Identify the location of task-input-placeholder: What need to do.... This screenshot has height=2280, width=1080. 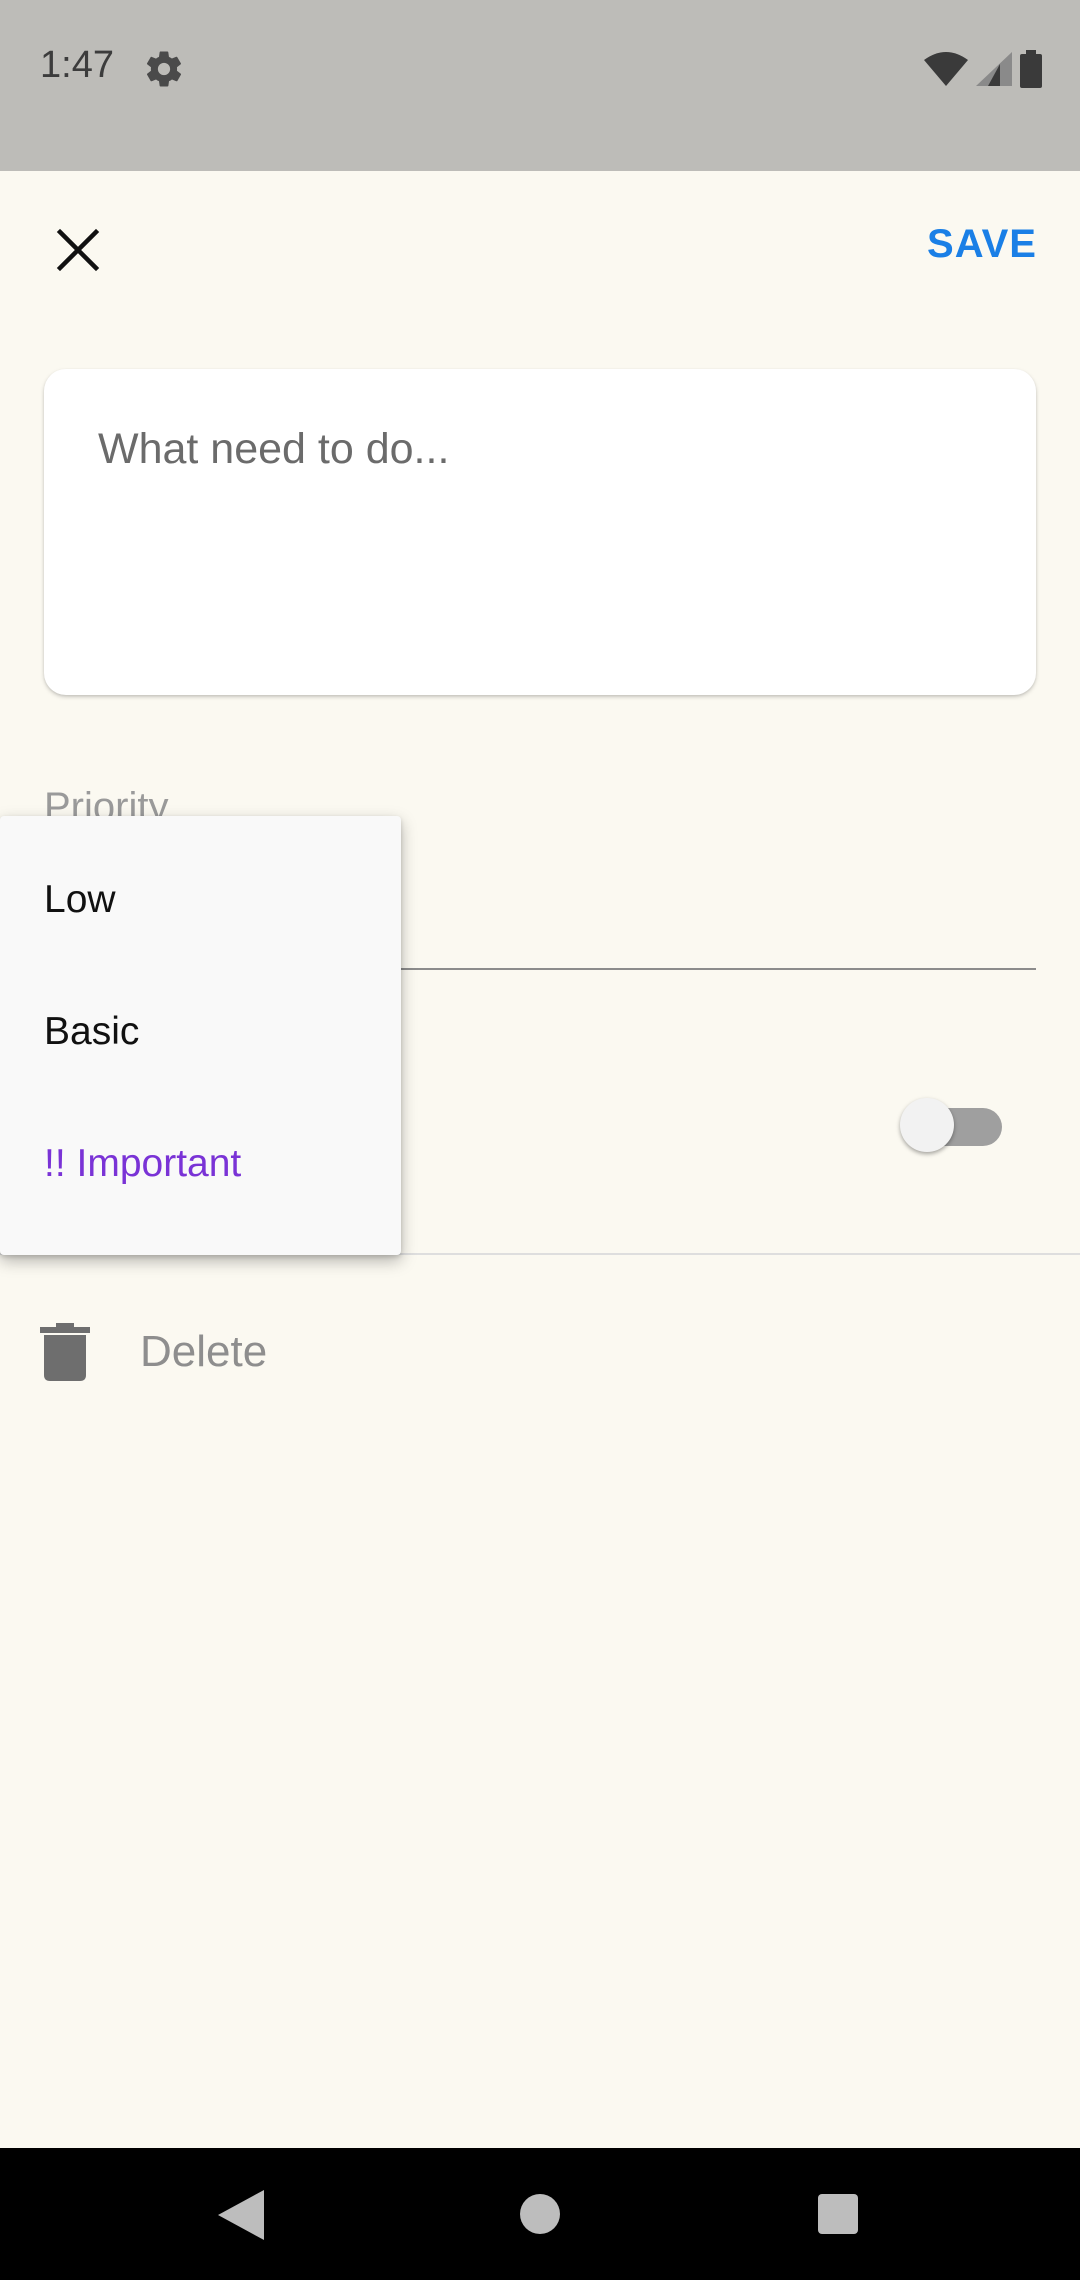
(274, 449).